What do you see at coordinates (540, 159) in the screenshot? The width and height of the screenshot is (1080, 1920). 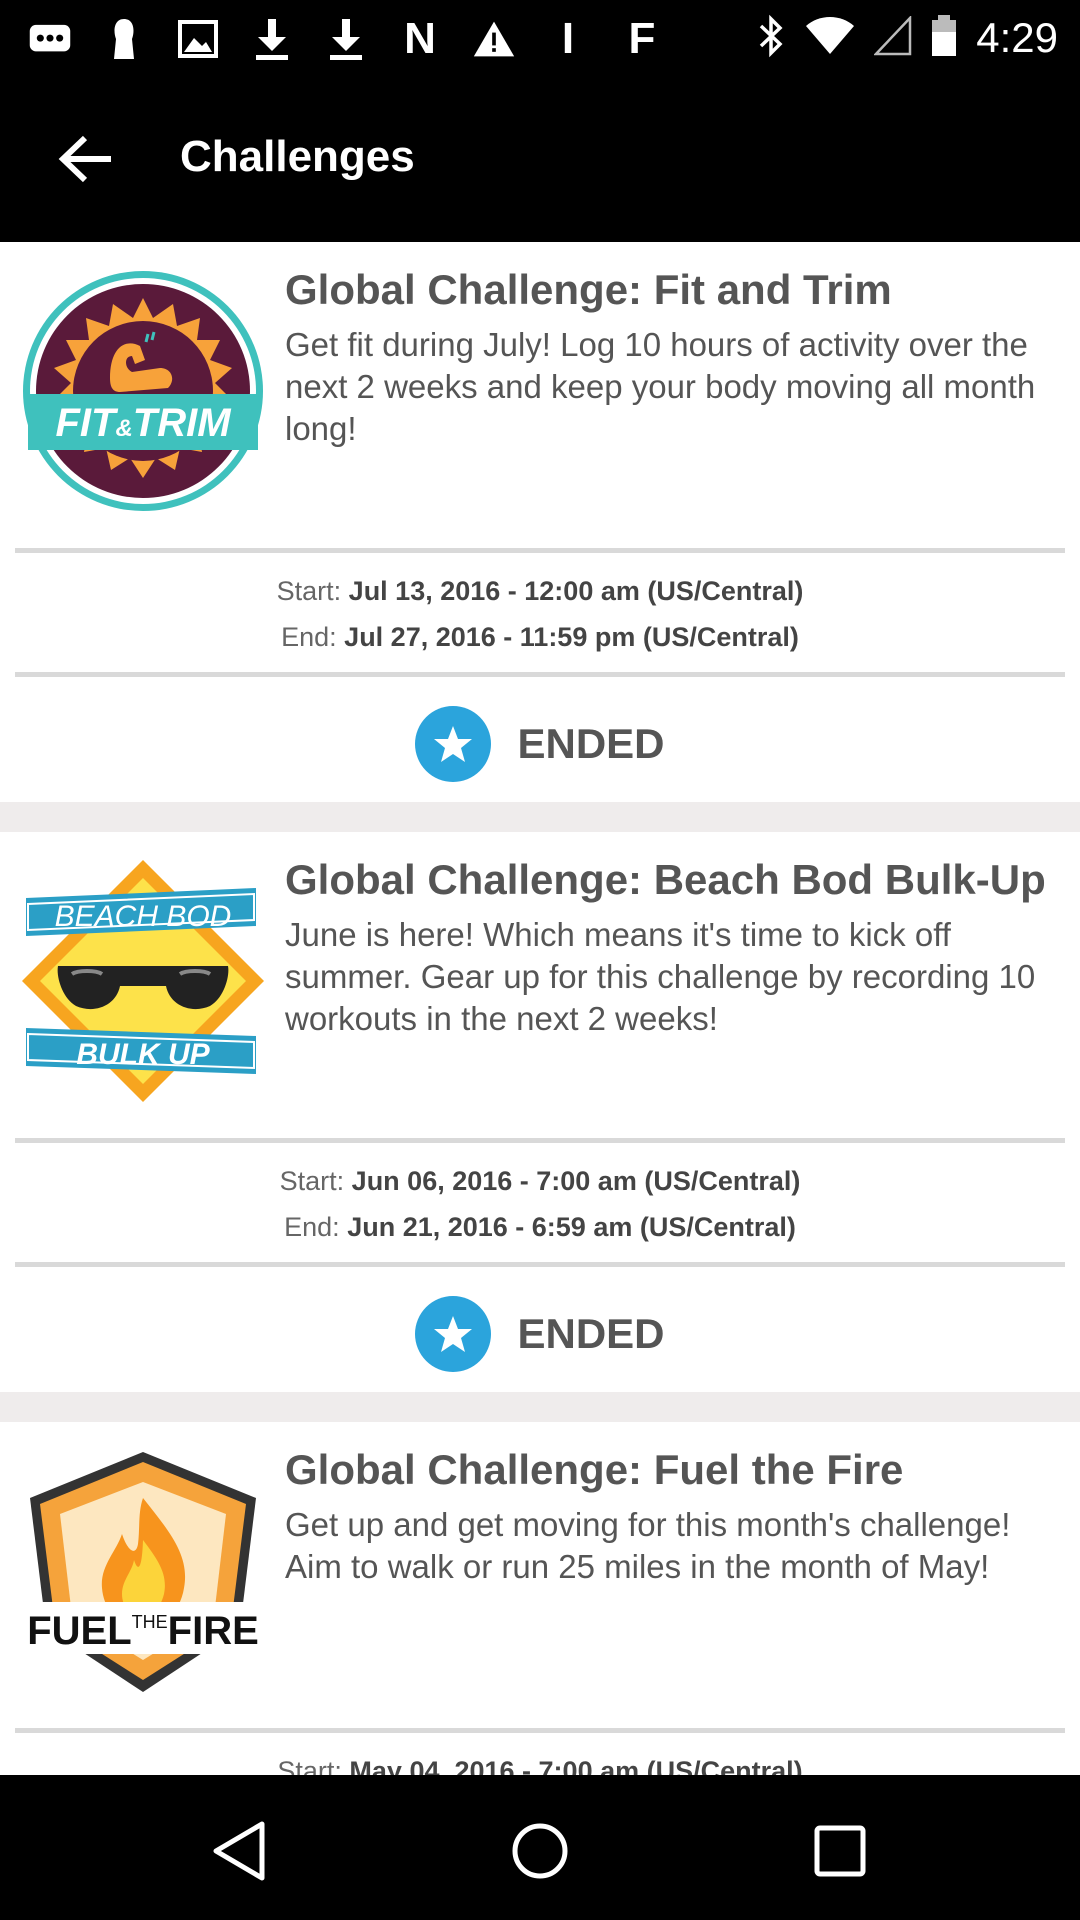 I see `app-bar: Challenges` at bounding box center [540, 159].